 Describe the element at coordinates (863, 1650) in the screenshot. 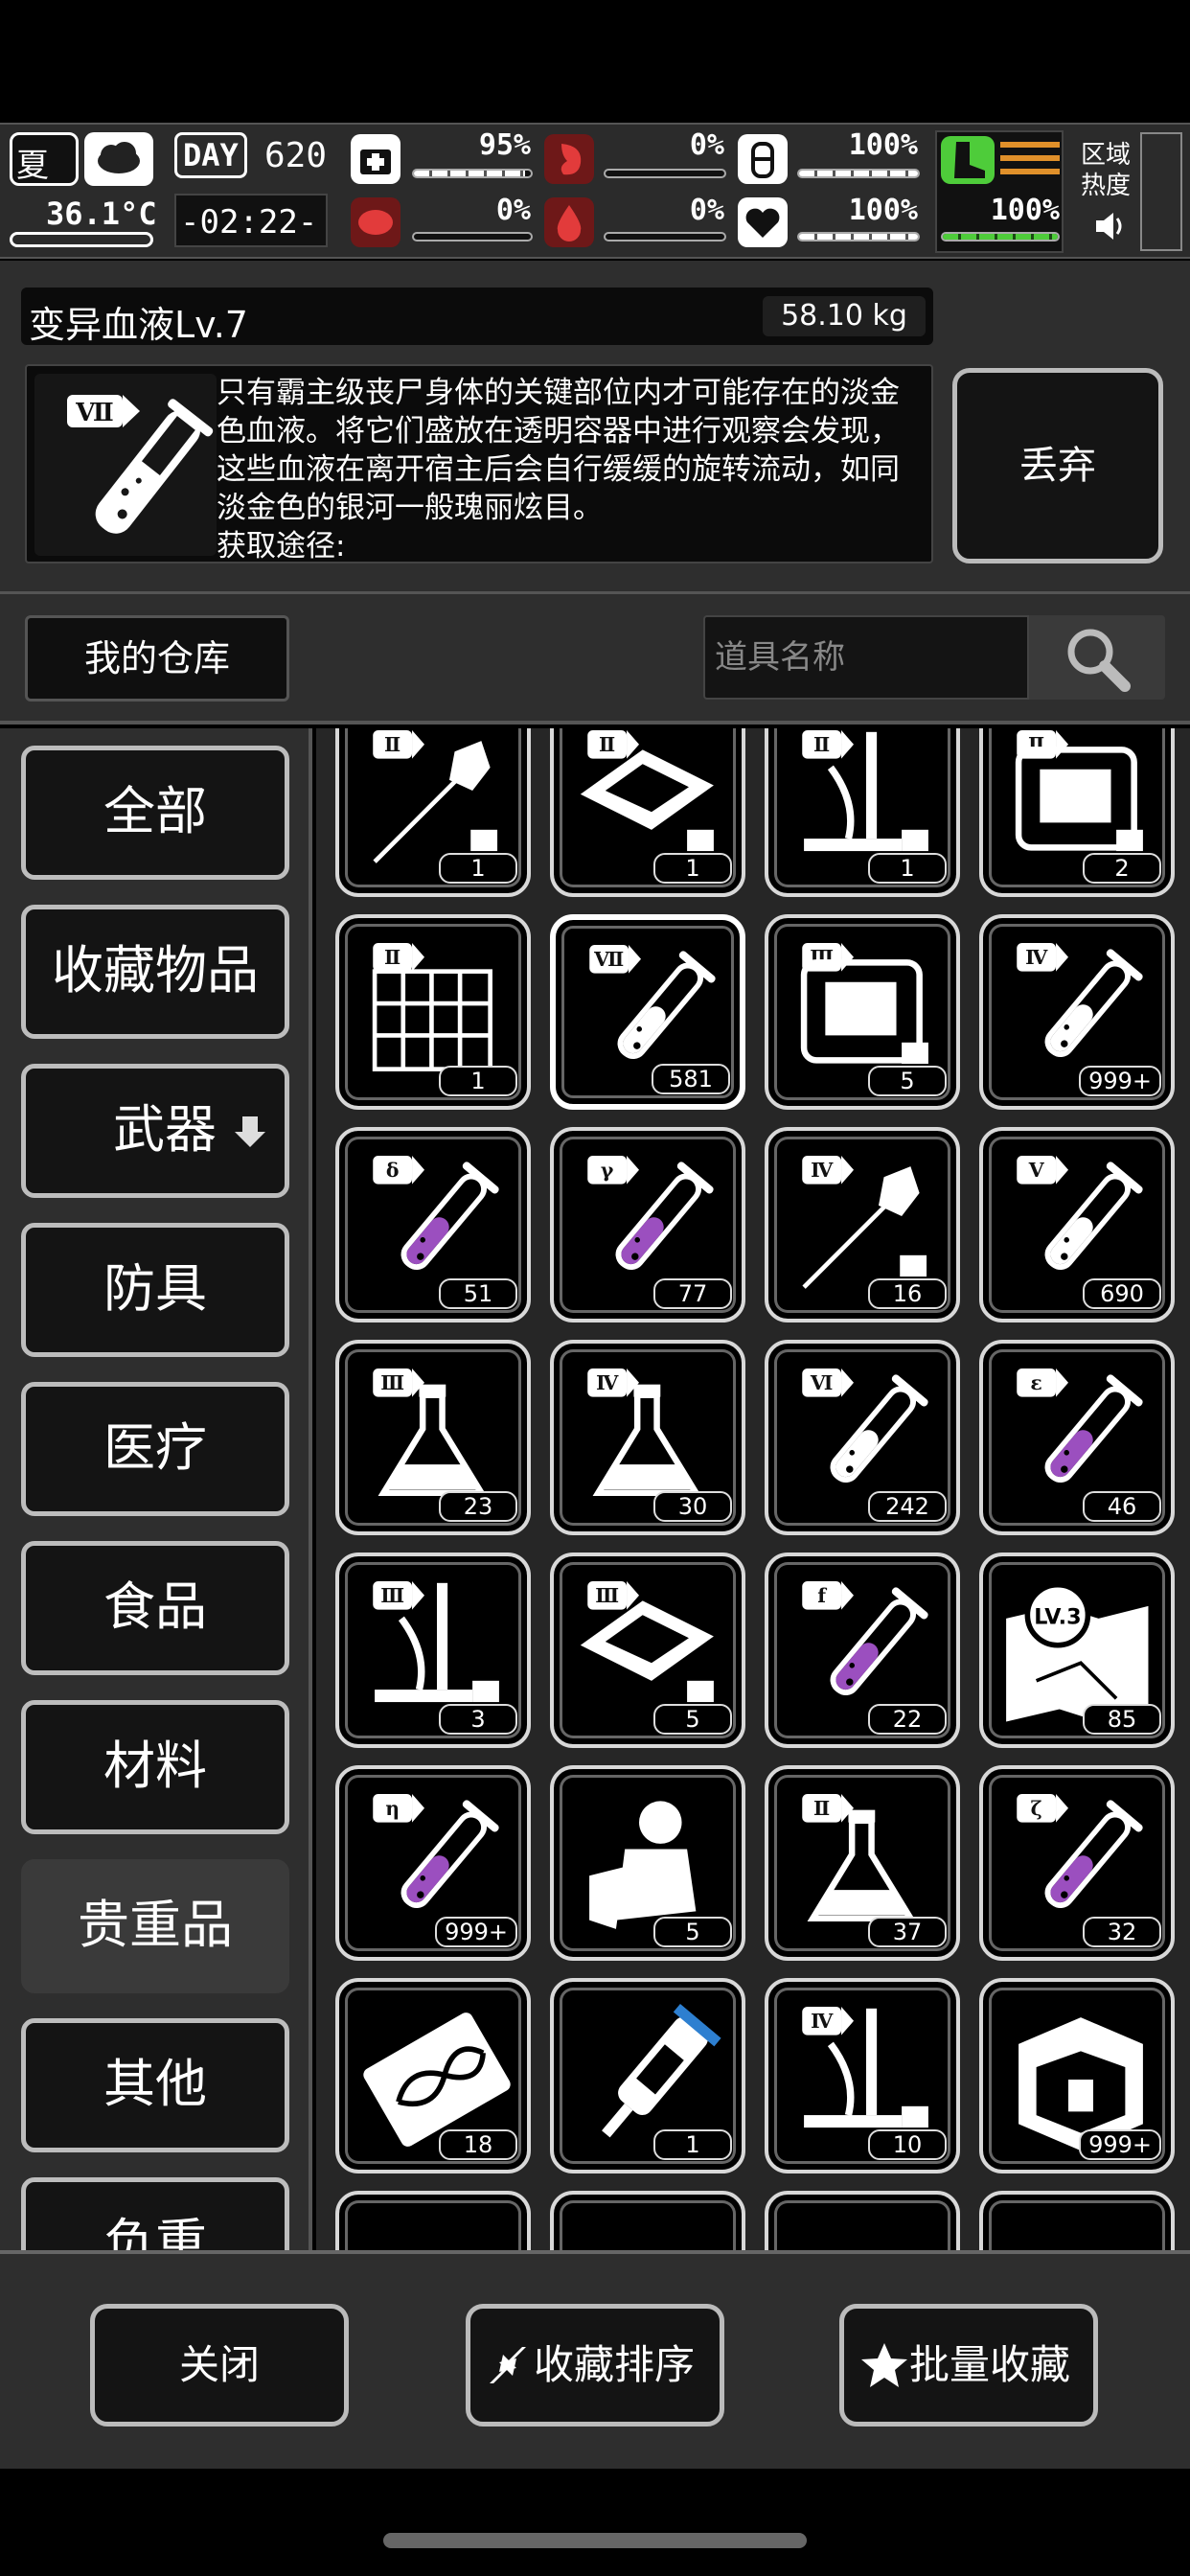

I see `inventory-slot: f 22` at that location.